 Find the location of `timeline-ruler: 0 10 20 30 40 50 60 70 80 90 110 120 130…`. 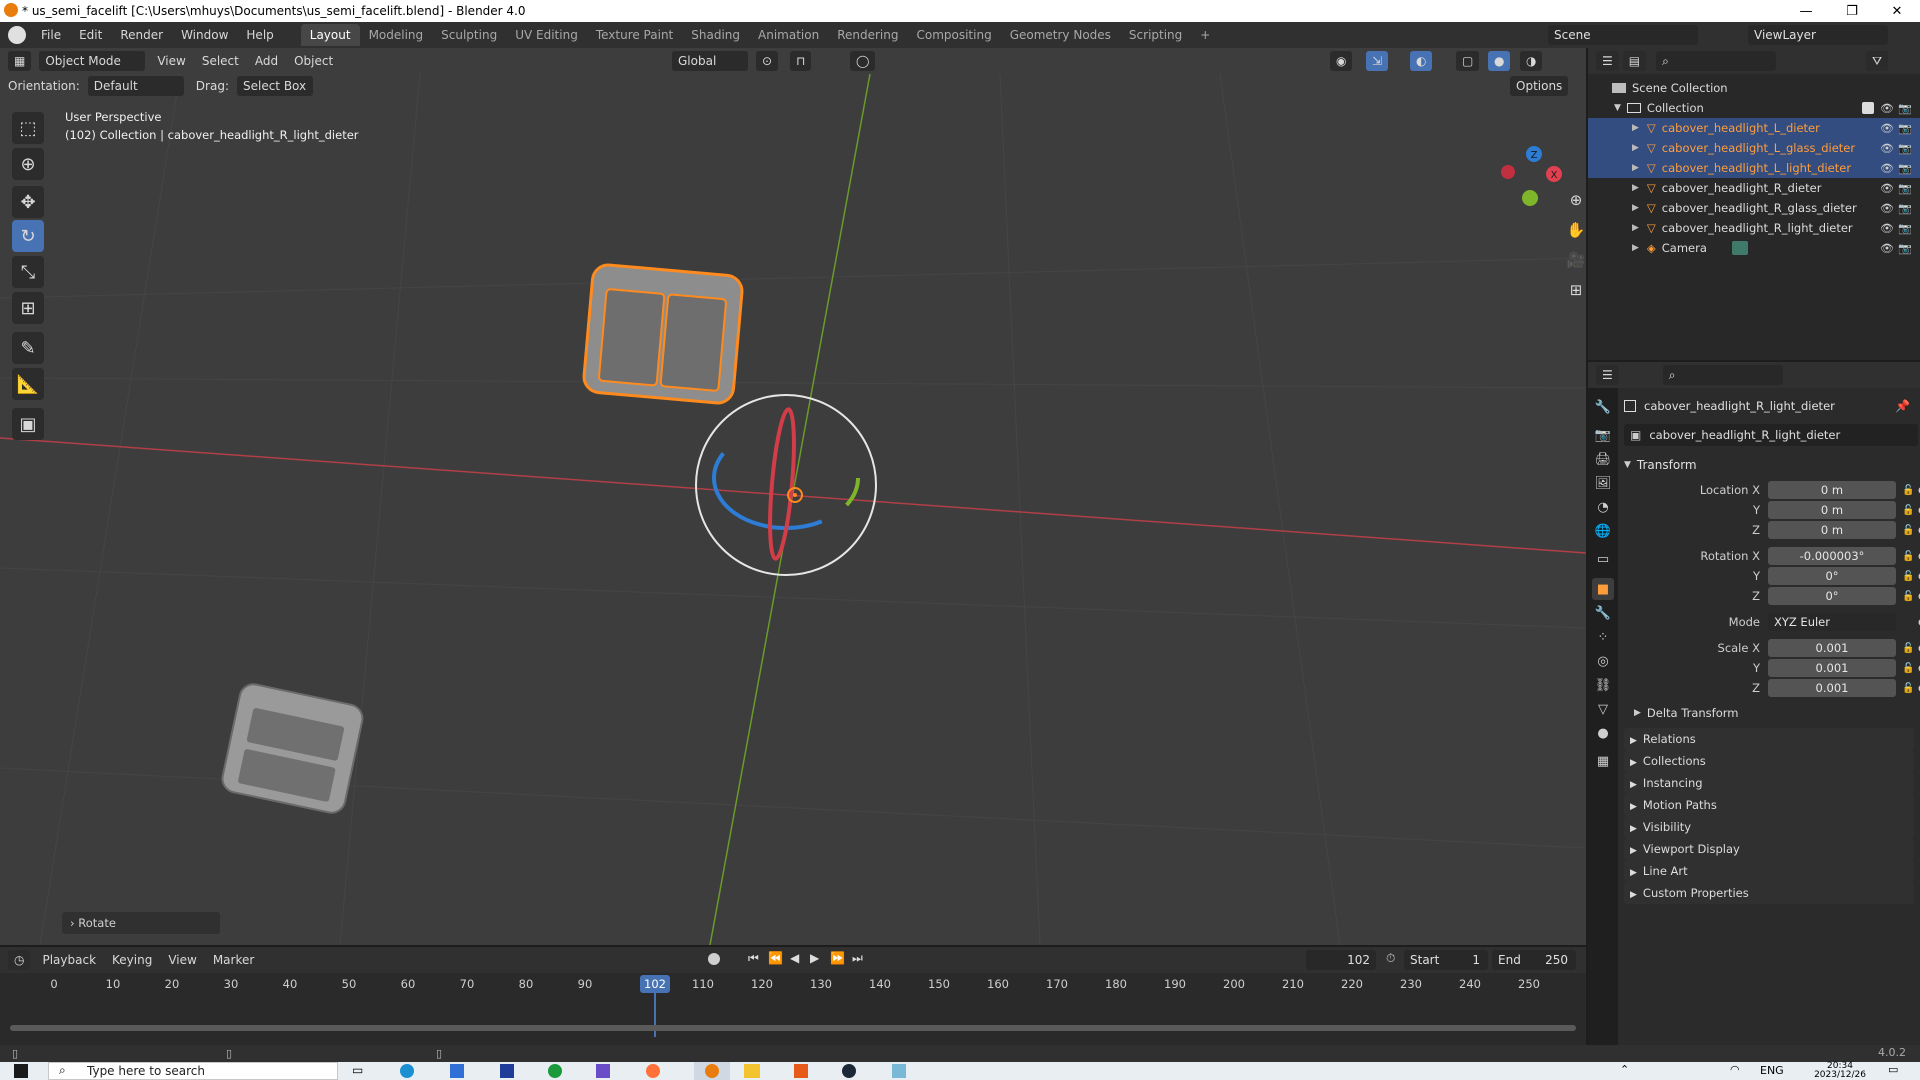

timeline-ruler: 0 10 20 30 40 50 60 70 80 90 110 120 130… is located at coordinates (793, 1009).